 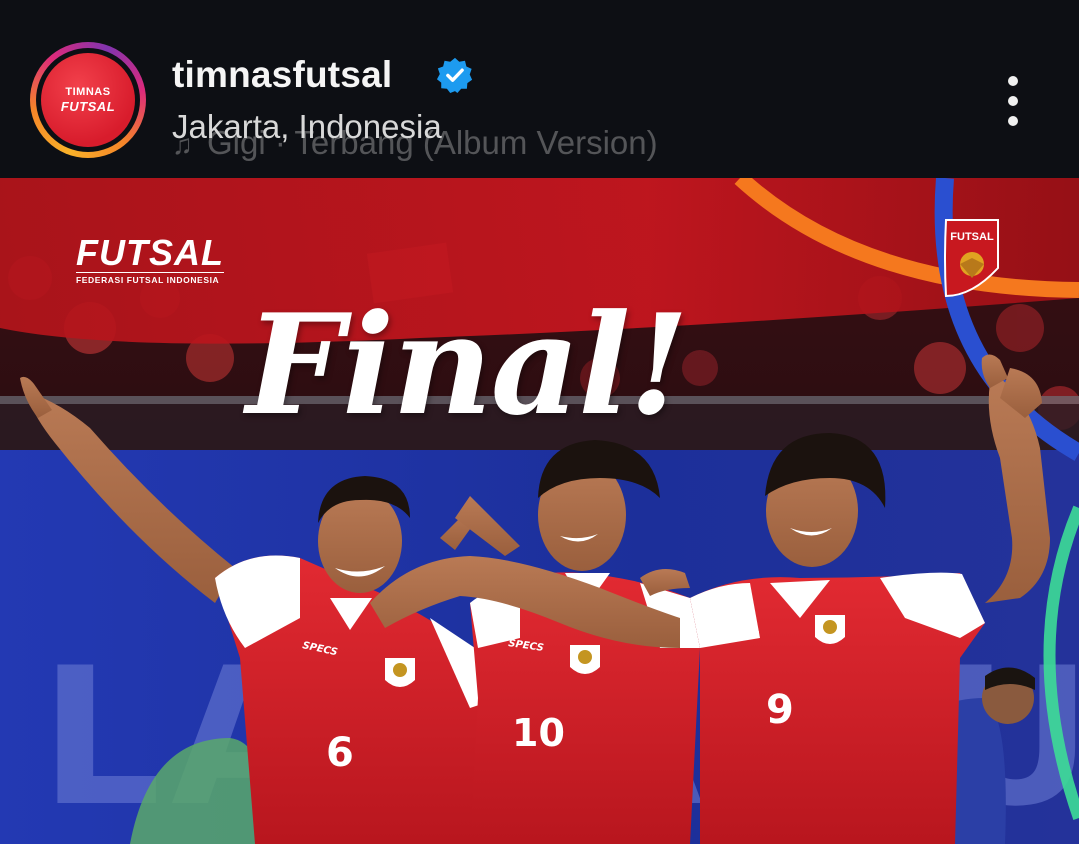 I want to click on player-6-number: 6, so click(x=340, y=753).